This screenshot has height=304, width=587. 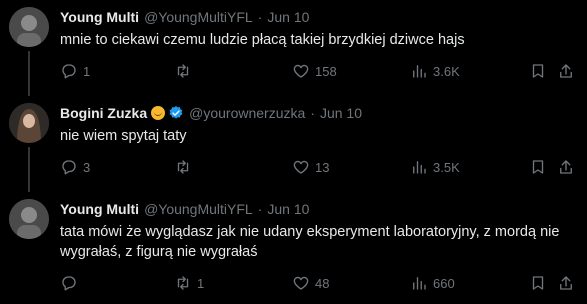 What do you see at coordinates (247, 113) in the screenshot?
I see `user-handle: @yourownerzuzka` at bounding box center [247, 113].